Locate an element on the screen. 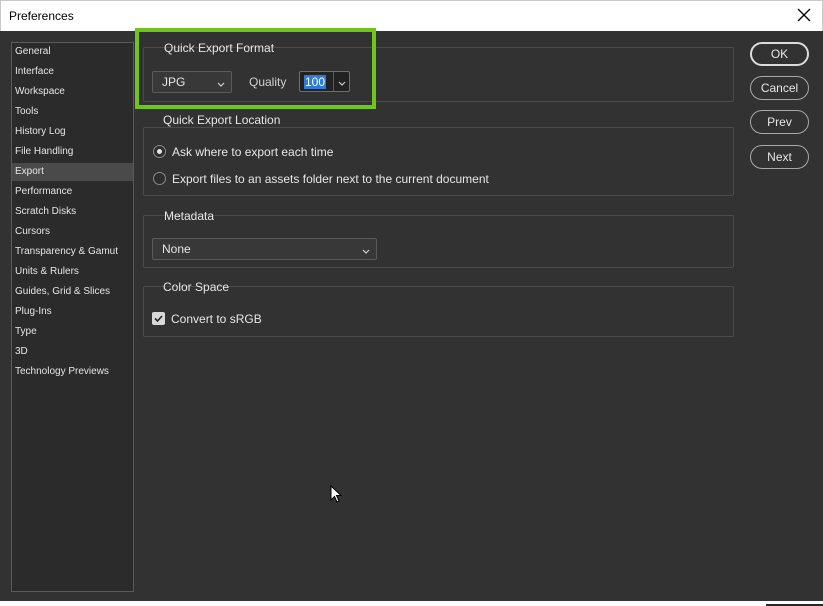 The height and width of the screenshot is (606, 823). quality-value: 100 is located at coordinates (315, 82).